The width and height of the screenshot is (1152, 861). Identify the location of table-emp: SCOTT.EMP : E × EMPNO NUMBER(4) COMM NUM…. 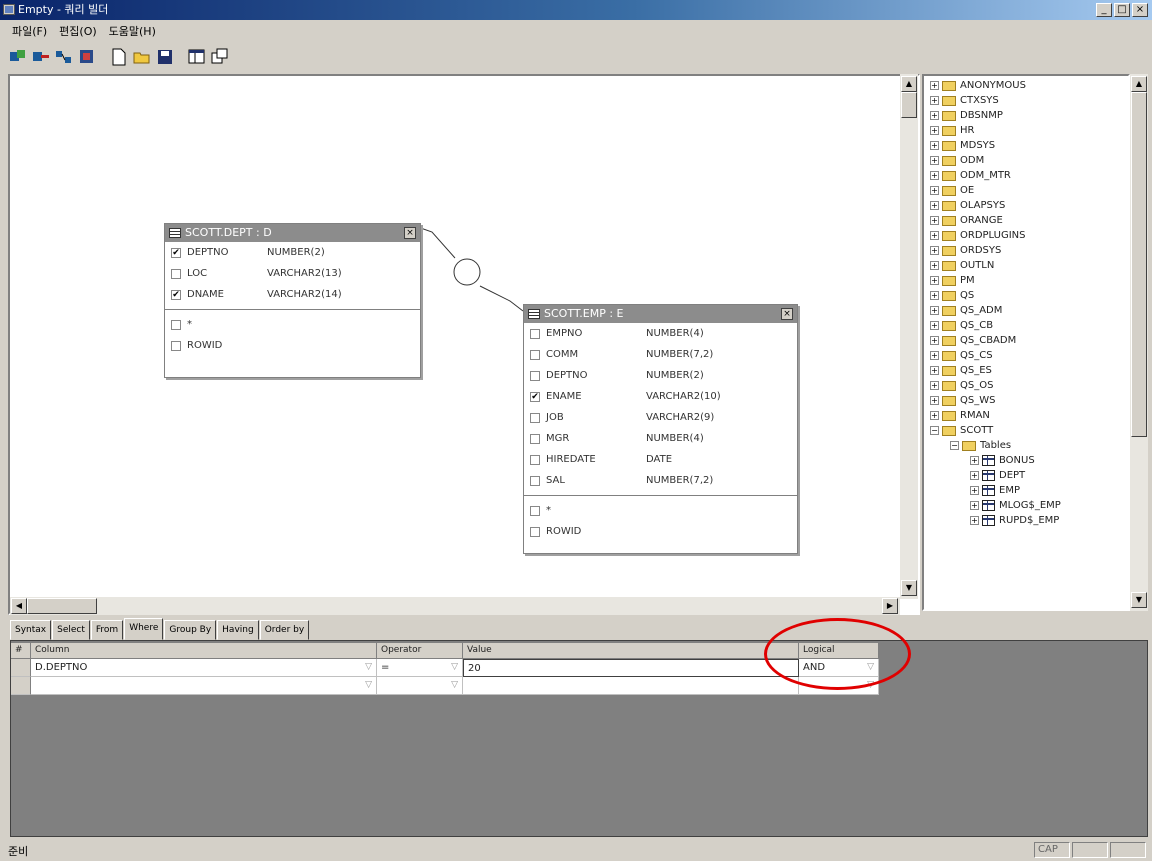
(660, 429).